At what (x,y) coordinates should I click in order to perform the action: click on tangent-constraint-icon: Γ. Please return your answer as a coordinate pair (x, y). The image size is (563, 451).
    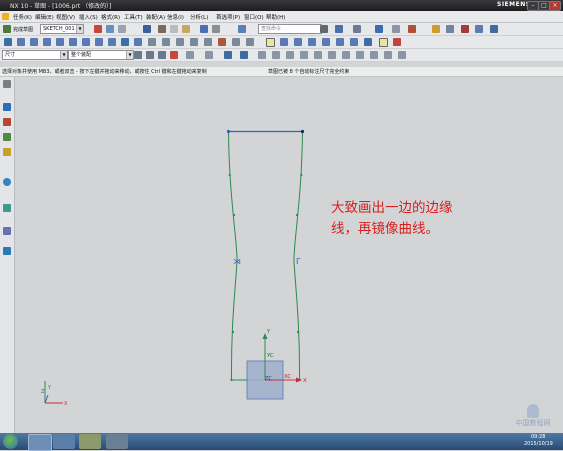
    Looking at the image, I should click on (298, 261).